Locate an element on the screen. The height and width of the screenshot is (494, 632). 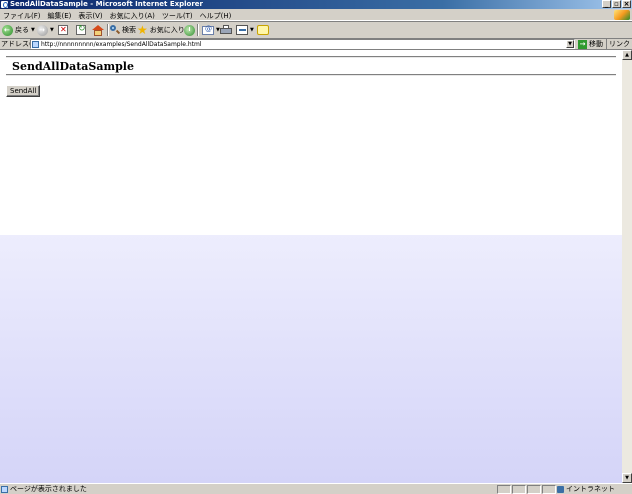
page-done-icon is located at coordinates (4, 489).